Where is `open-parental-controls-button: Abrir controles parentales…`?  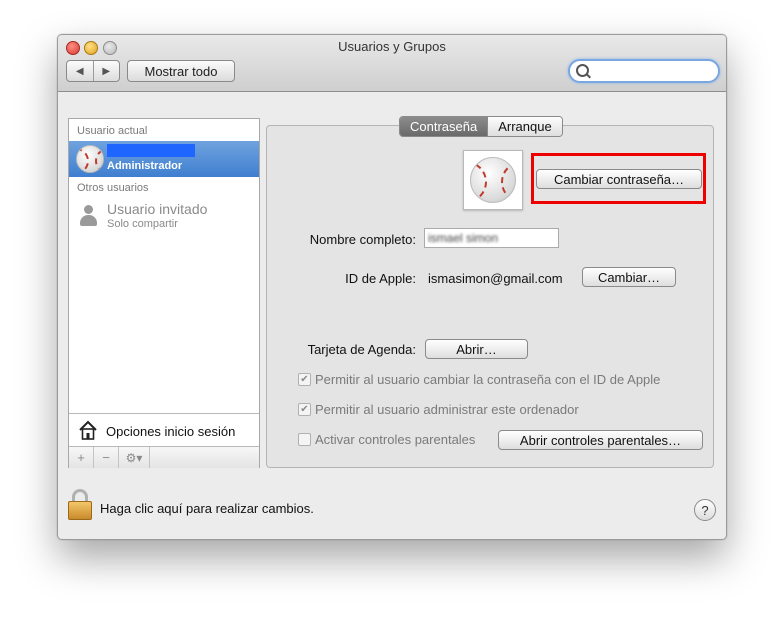
open-parental-controls-button: Abrir controles parentales… is located at coordinates (600, 440).